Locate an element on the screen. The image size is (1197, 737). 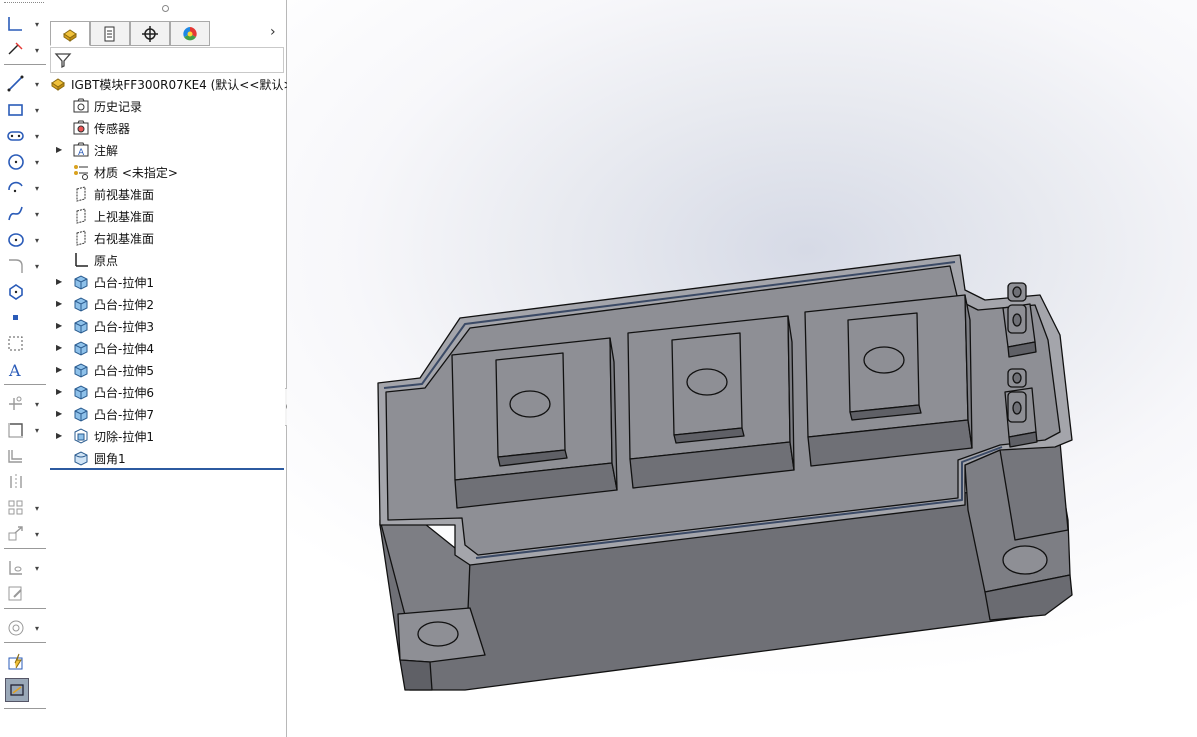
polygon-button is located at coordinates (16, 292).